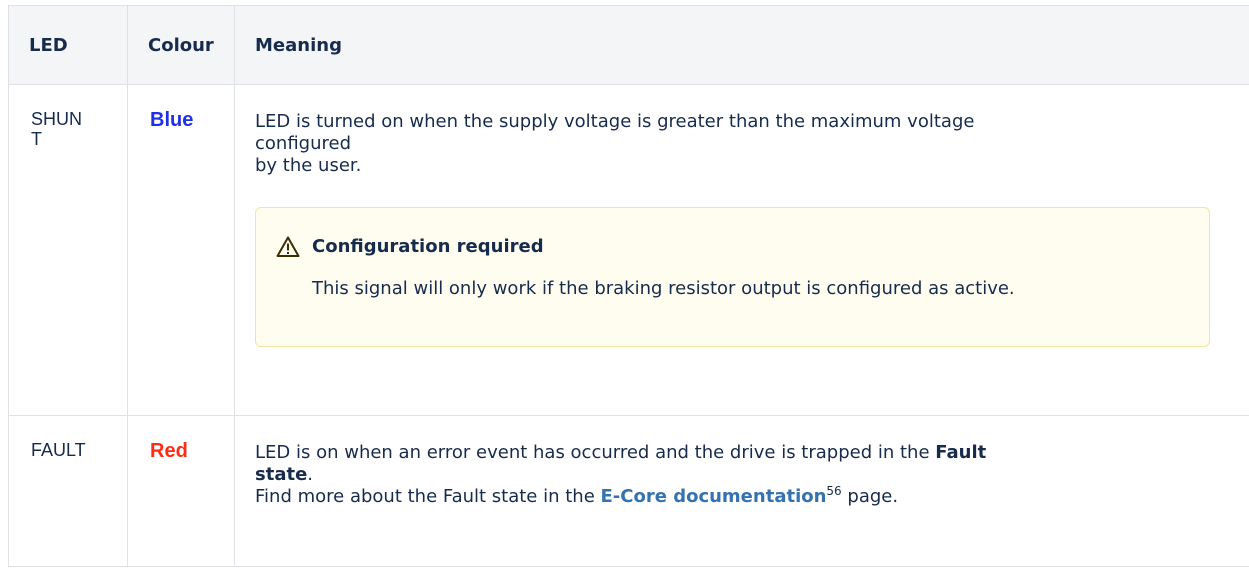 Image resolution: width=1249 pixels, height=568 pixels. What do you see at coordinates (303, 143) in the screenshot?
I see `meaning-text: configured` at bounding box center [303, 143].